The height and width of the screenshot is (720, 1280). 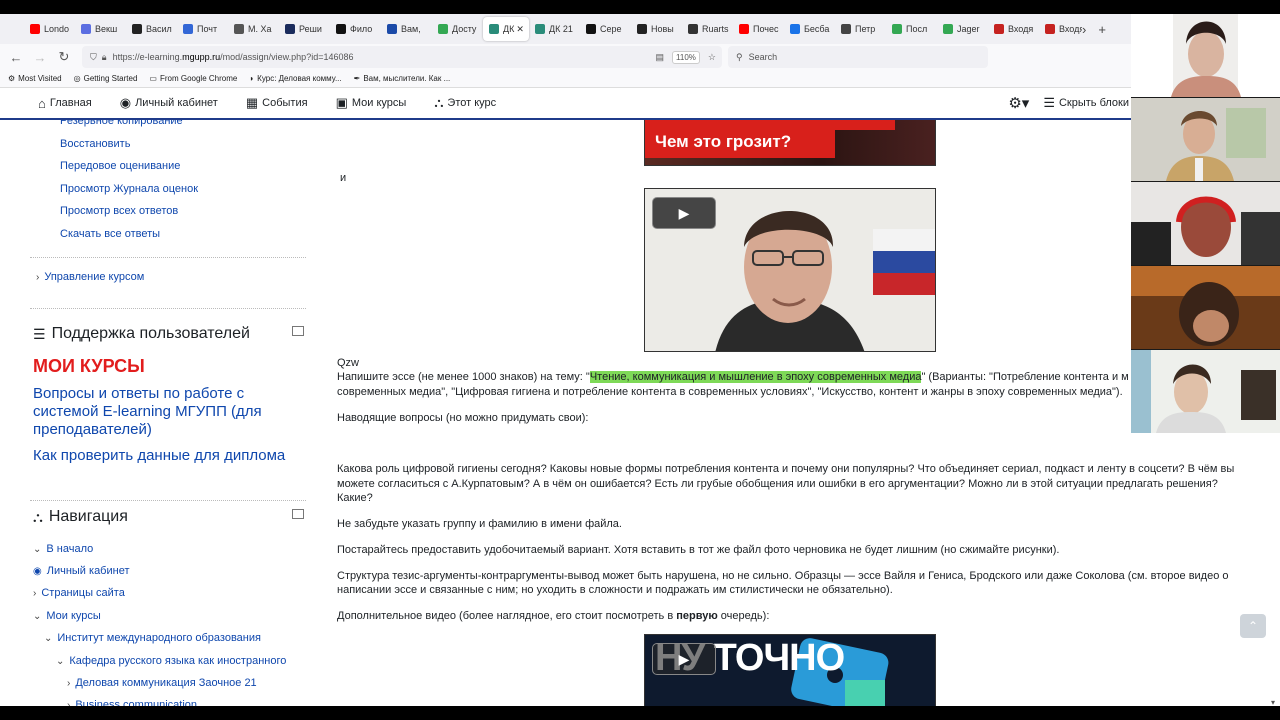 I want to click on video-embed-3: НУ ТОЧНО ▶, so click(x=790, y=670).